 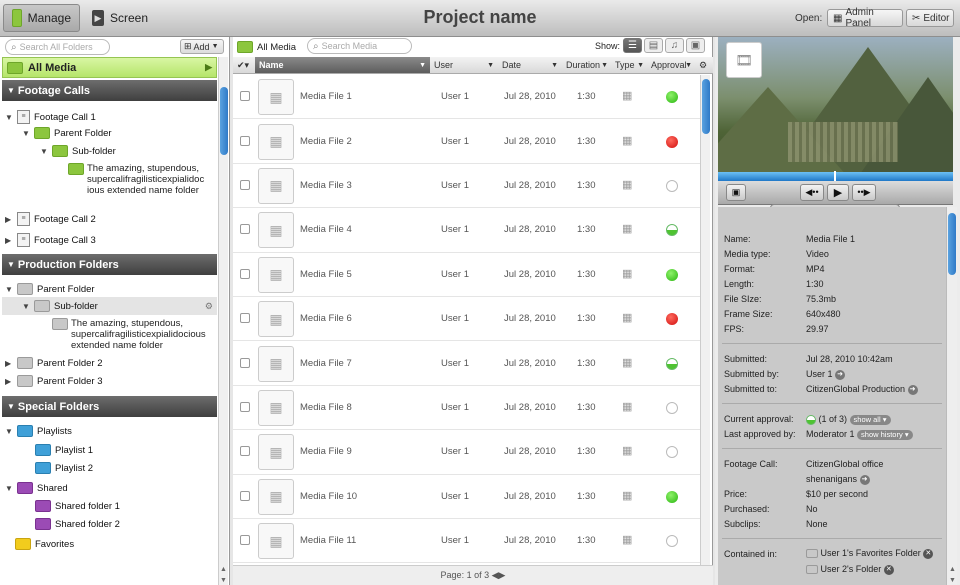 What do you see at coordinates (865, 18) in the screenshot?
I see `admin-panel-button: ▦ Admin Panel` at bounding box center [865, 18].